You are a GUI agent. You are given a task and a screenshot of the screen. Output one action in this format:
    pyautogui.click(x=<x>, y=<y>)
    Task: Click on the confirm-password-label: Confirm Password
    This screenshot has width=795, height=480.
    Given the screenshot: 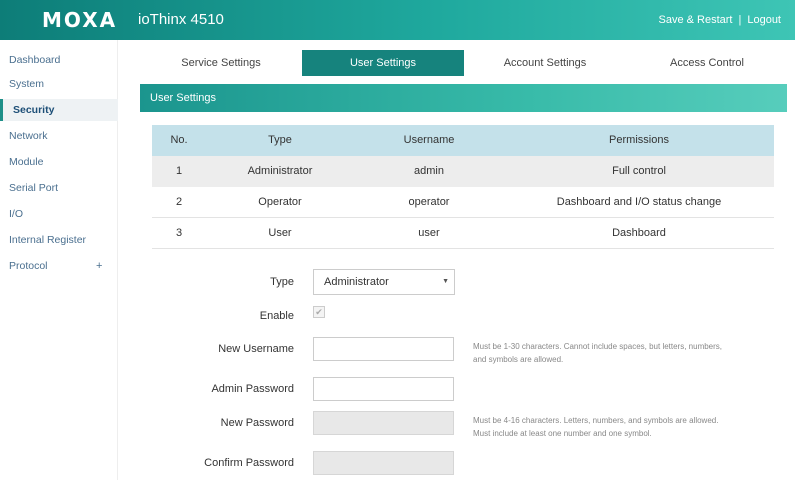 What is the action you would take?
    pyautogui.click(x=249, y=463)
    